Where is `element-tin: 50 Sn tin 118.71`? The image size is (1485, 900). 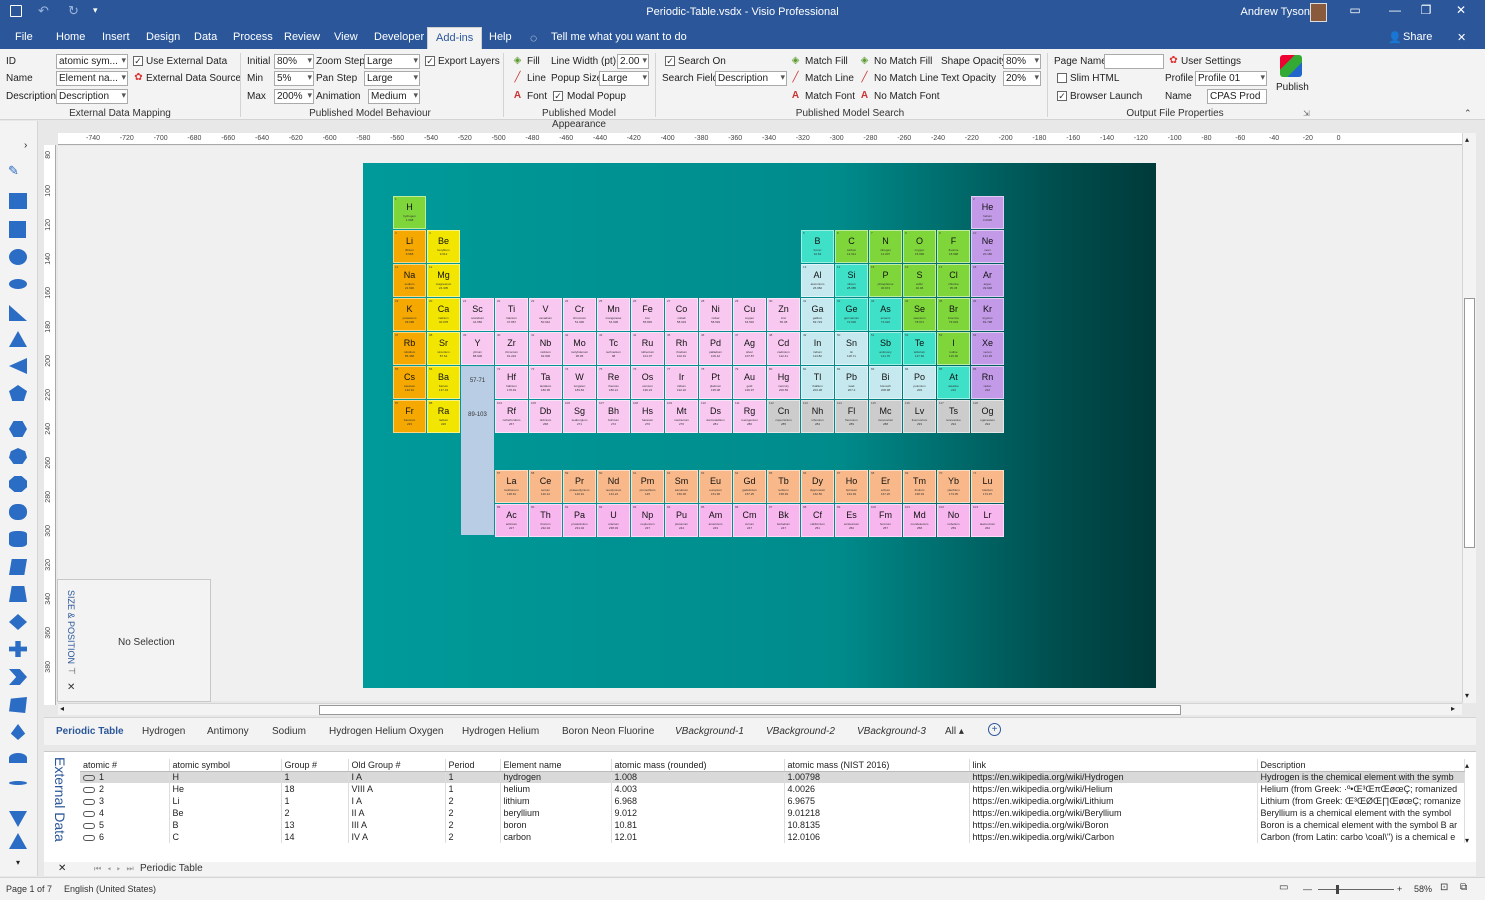 element-tin: 50 Sn tin 118.71 is located at coordinates (851, 348).